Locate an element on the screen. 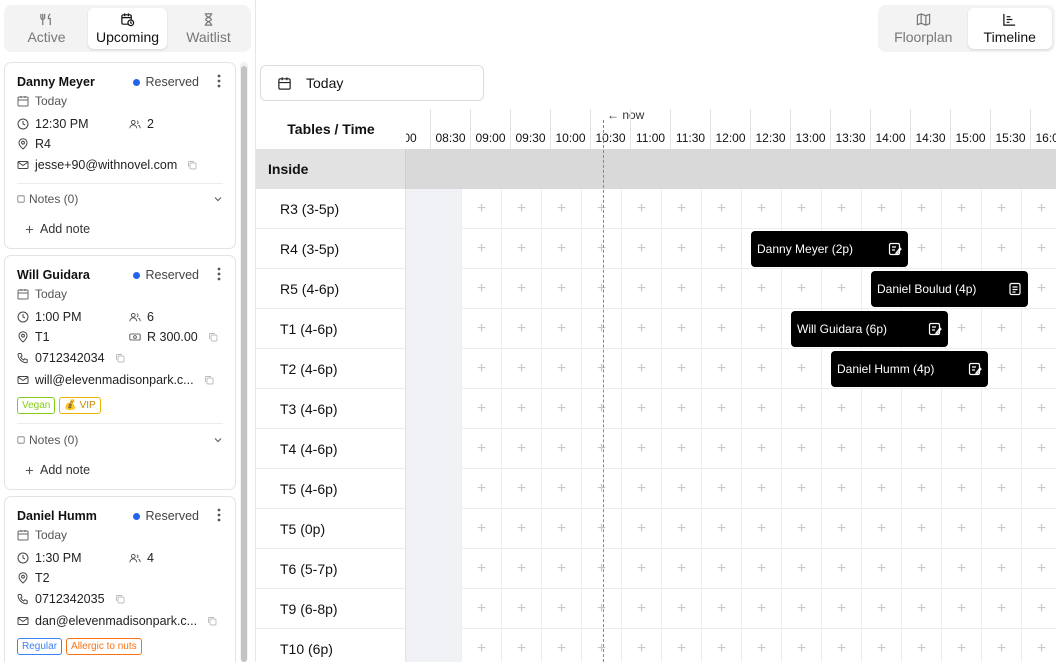 Image resolution: width=1056 pixels, height=662 pixels. table-name: T10 (6p) is located at coordinates (331, 645).